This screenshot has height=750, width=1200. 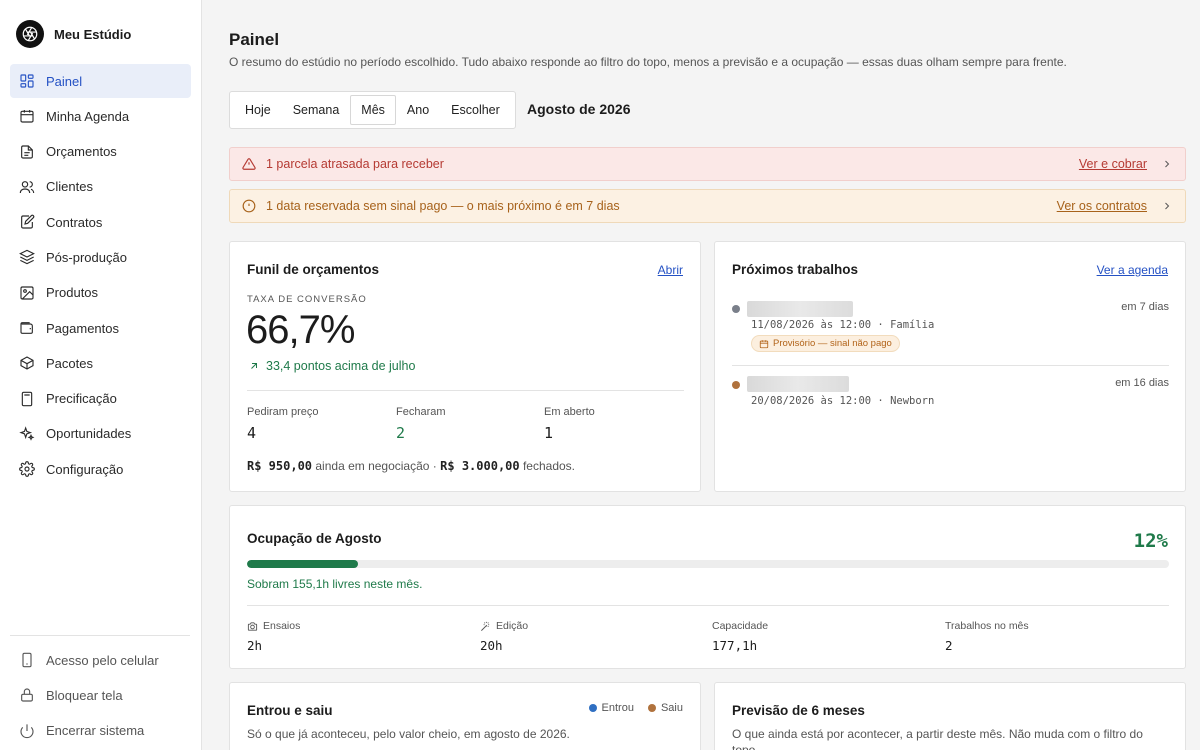 What do you see at coordinates (27, 363) in the screenshot?
I see `box-icon` at bounding box center [27, 363].